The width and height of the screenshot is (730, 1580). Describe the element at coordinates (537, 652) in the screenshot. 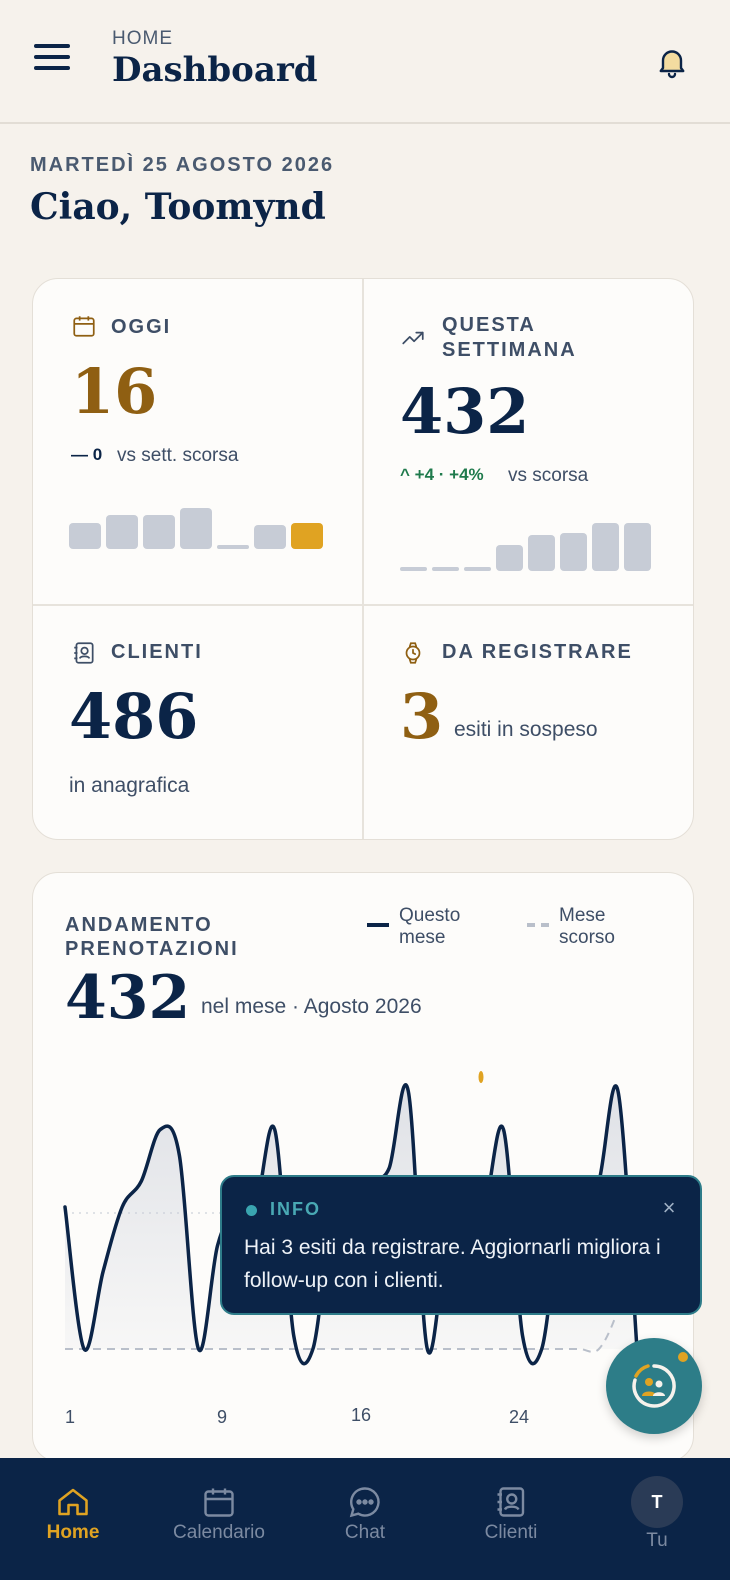

I see `stat-label: DA REGISTRARE` at that location.